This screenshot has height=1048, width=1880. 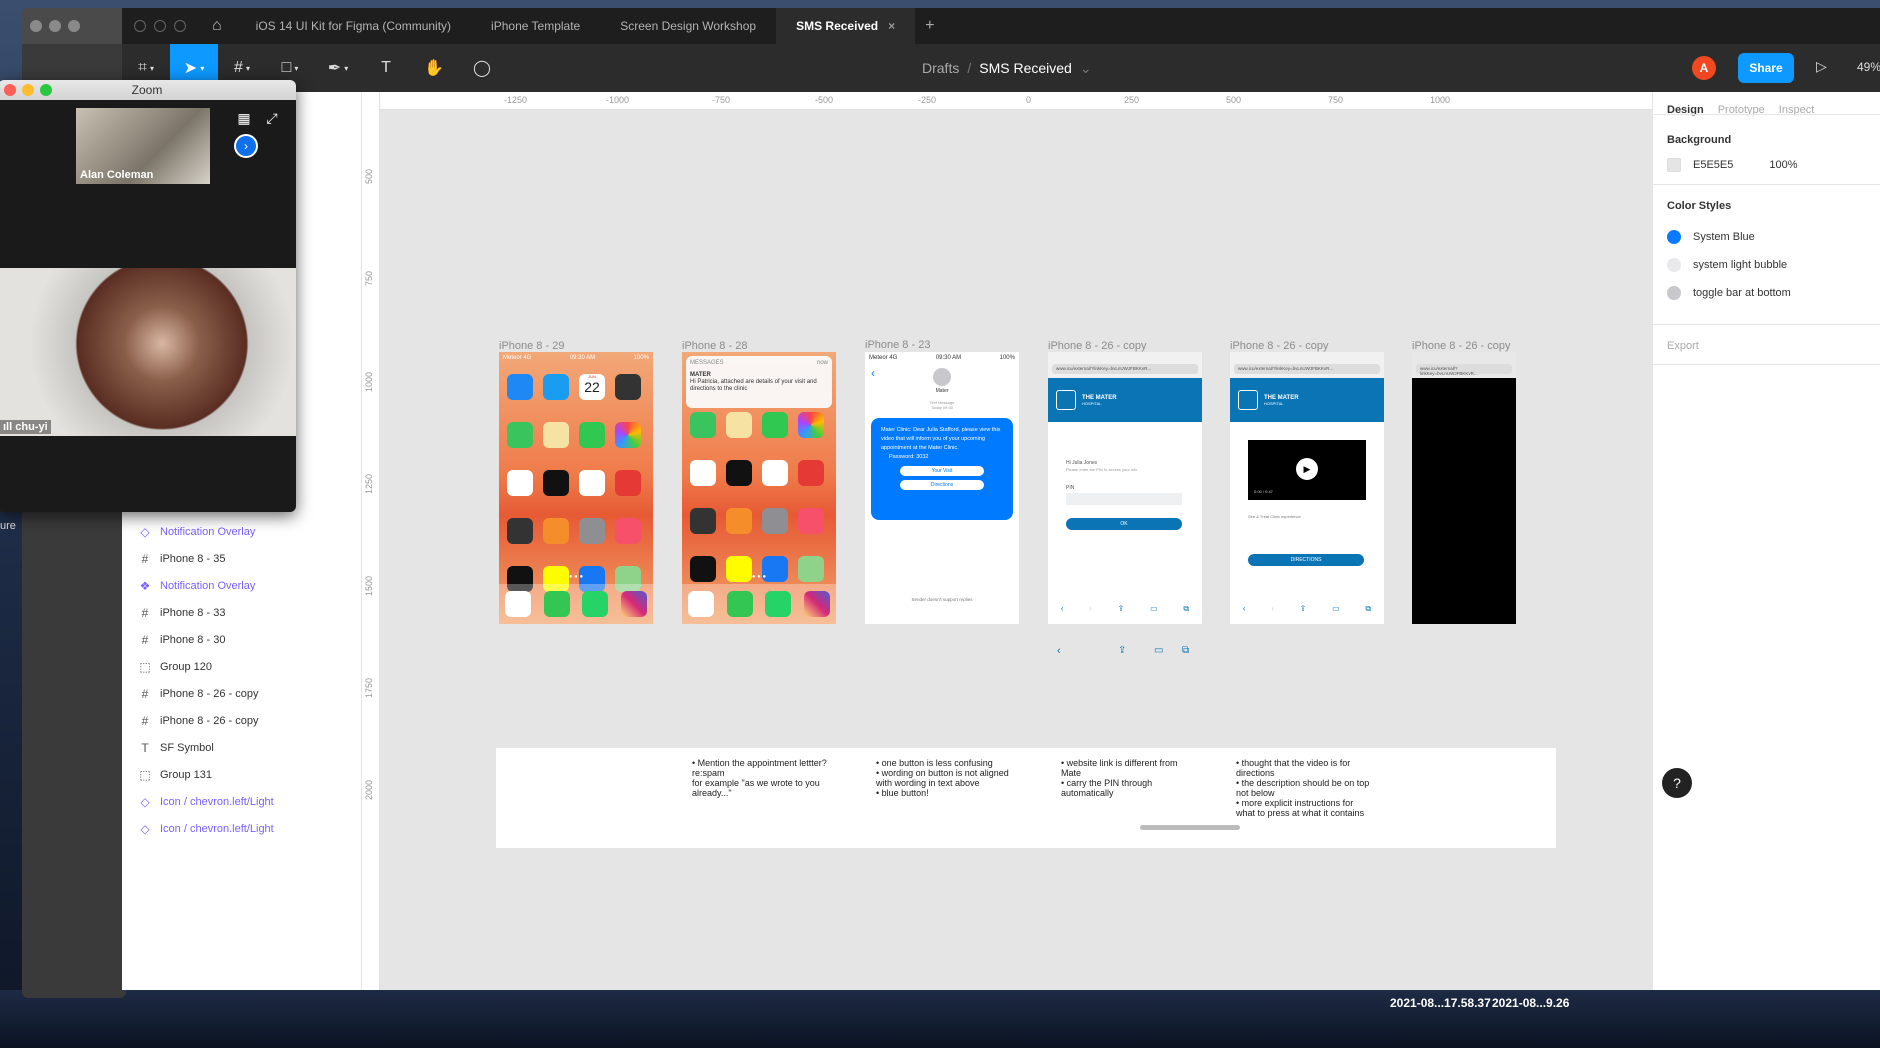 What do you see at coordinates (714, 346) in the screenshot?
I see `frame-label: iPhone 8 - 28` at bounding box center [714, 346].